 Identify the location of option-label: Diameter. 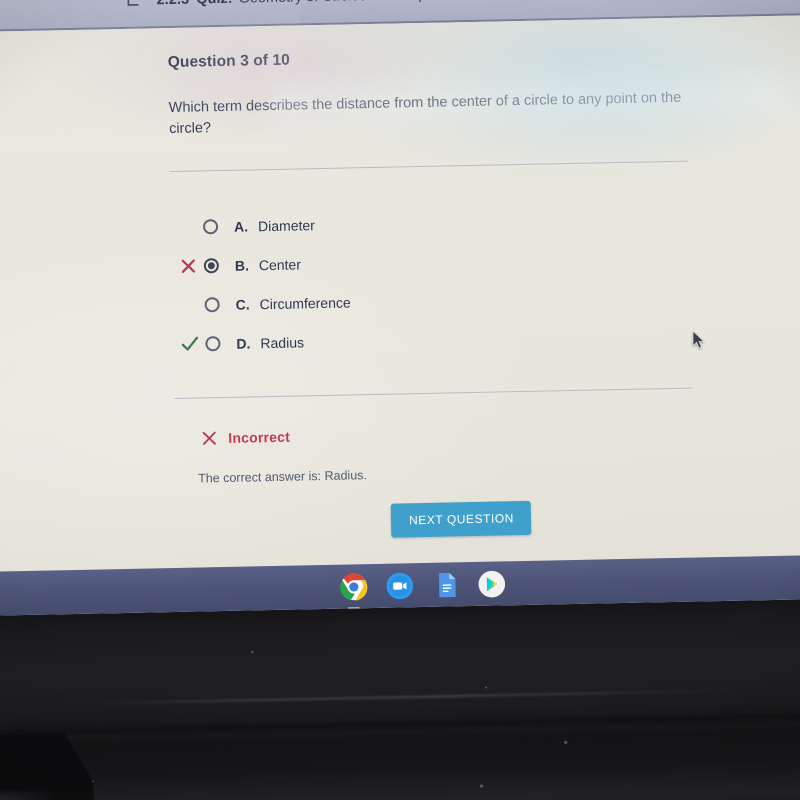
(286, 225).